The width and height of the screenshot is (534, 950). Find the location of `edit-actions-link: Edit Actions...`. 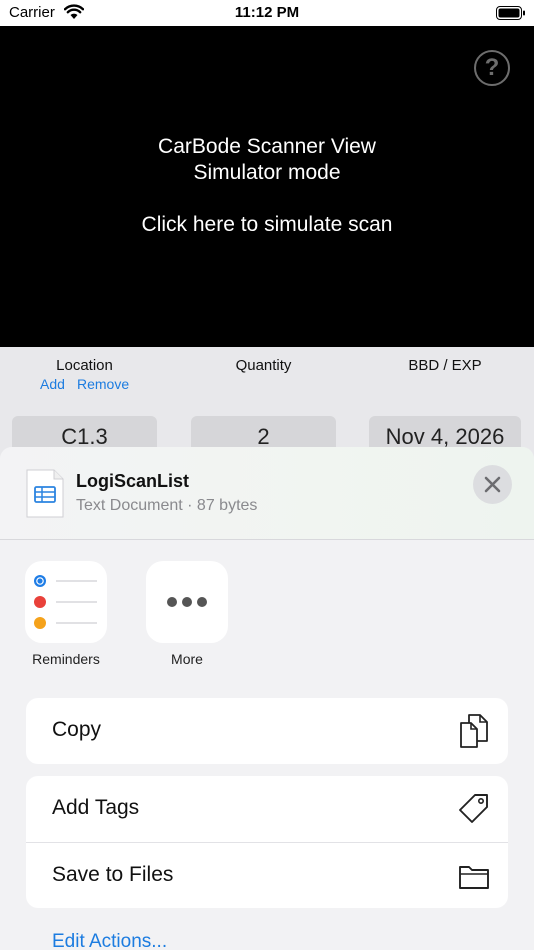

edit-actions-link: Edit Actions... is located at coordinates (109, 940).